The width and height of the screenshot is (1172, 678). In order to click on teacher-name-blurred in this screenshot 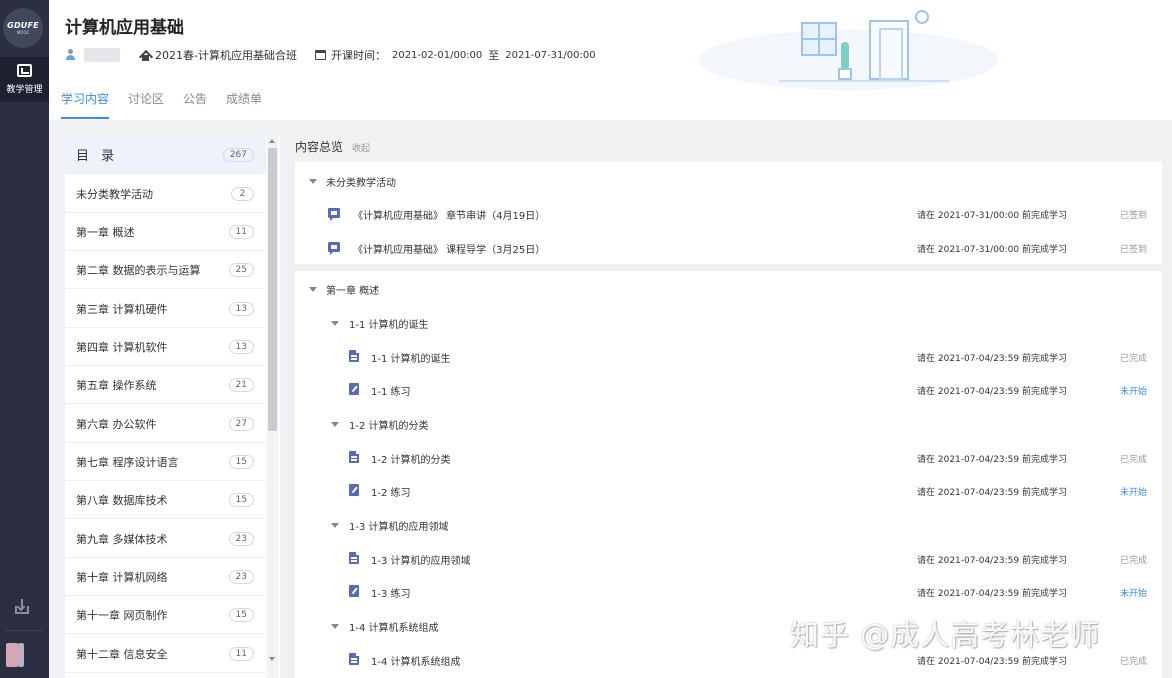, I will do `click(102, 55)`.